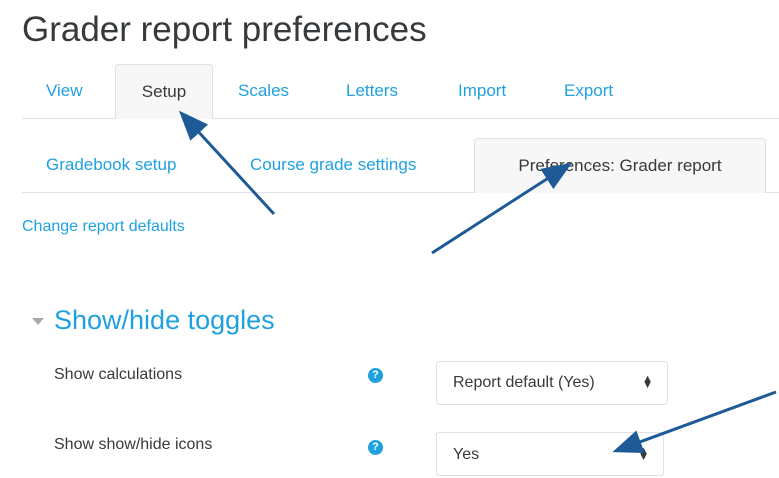 Image resolution: width=779 pixels, height=478 pixels. What do you see at coordinates (400, 91) in the screenshot?
I see `primary-tab-bar: View Setup Scales Letters Import Export` at bounding box center [400, 91].